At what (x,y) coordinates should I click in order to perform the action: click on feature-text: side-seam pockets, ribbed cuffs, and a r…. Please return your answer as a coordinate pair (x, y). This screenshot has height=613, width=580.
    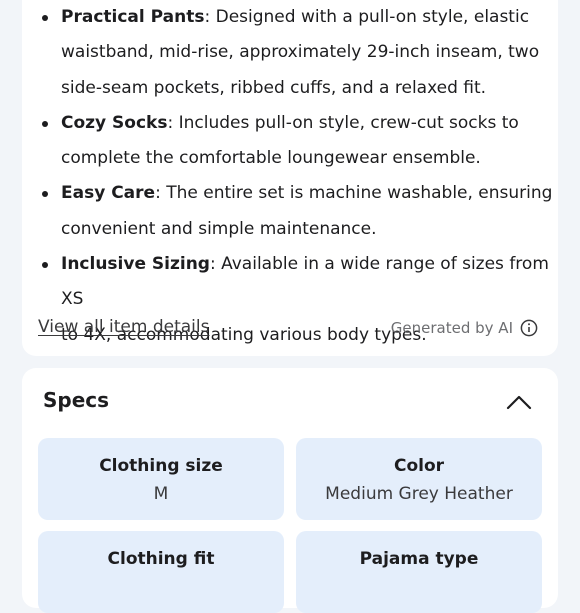
    Looking at the image, I should click on (274, 87).